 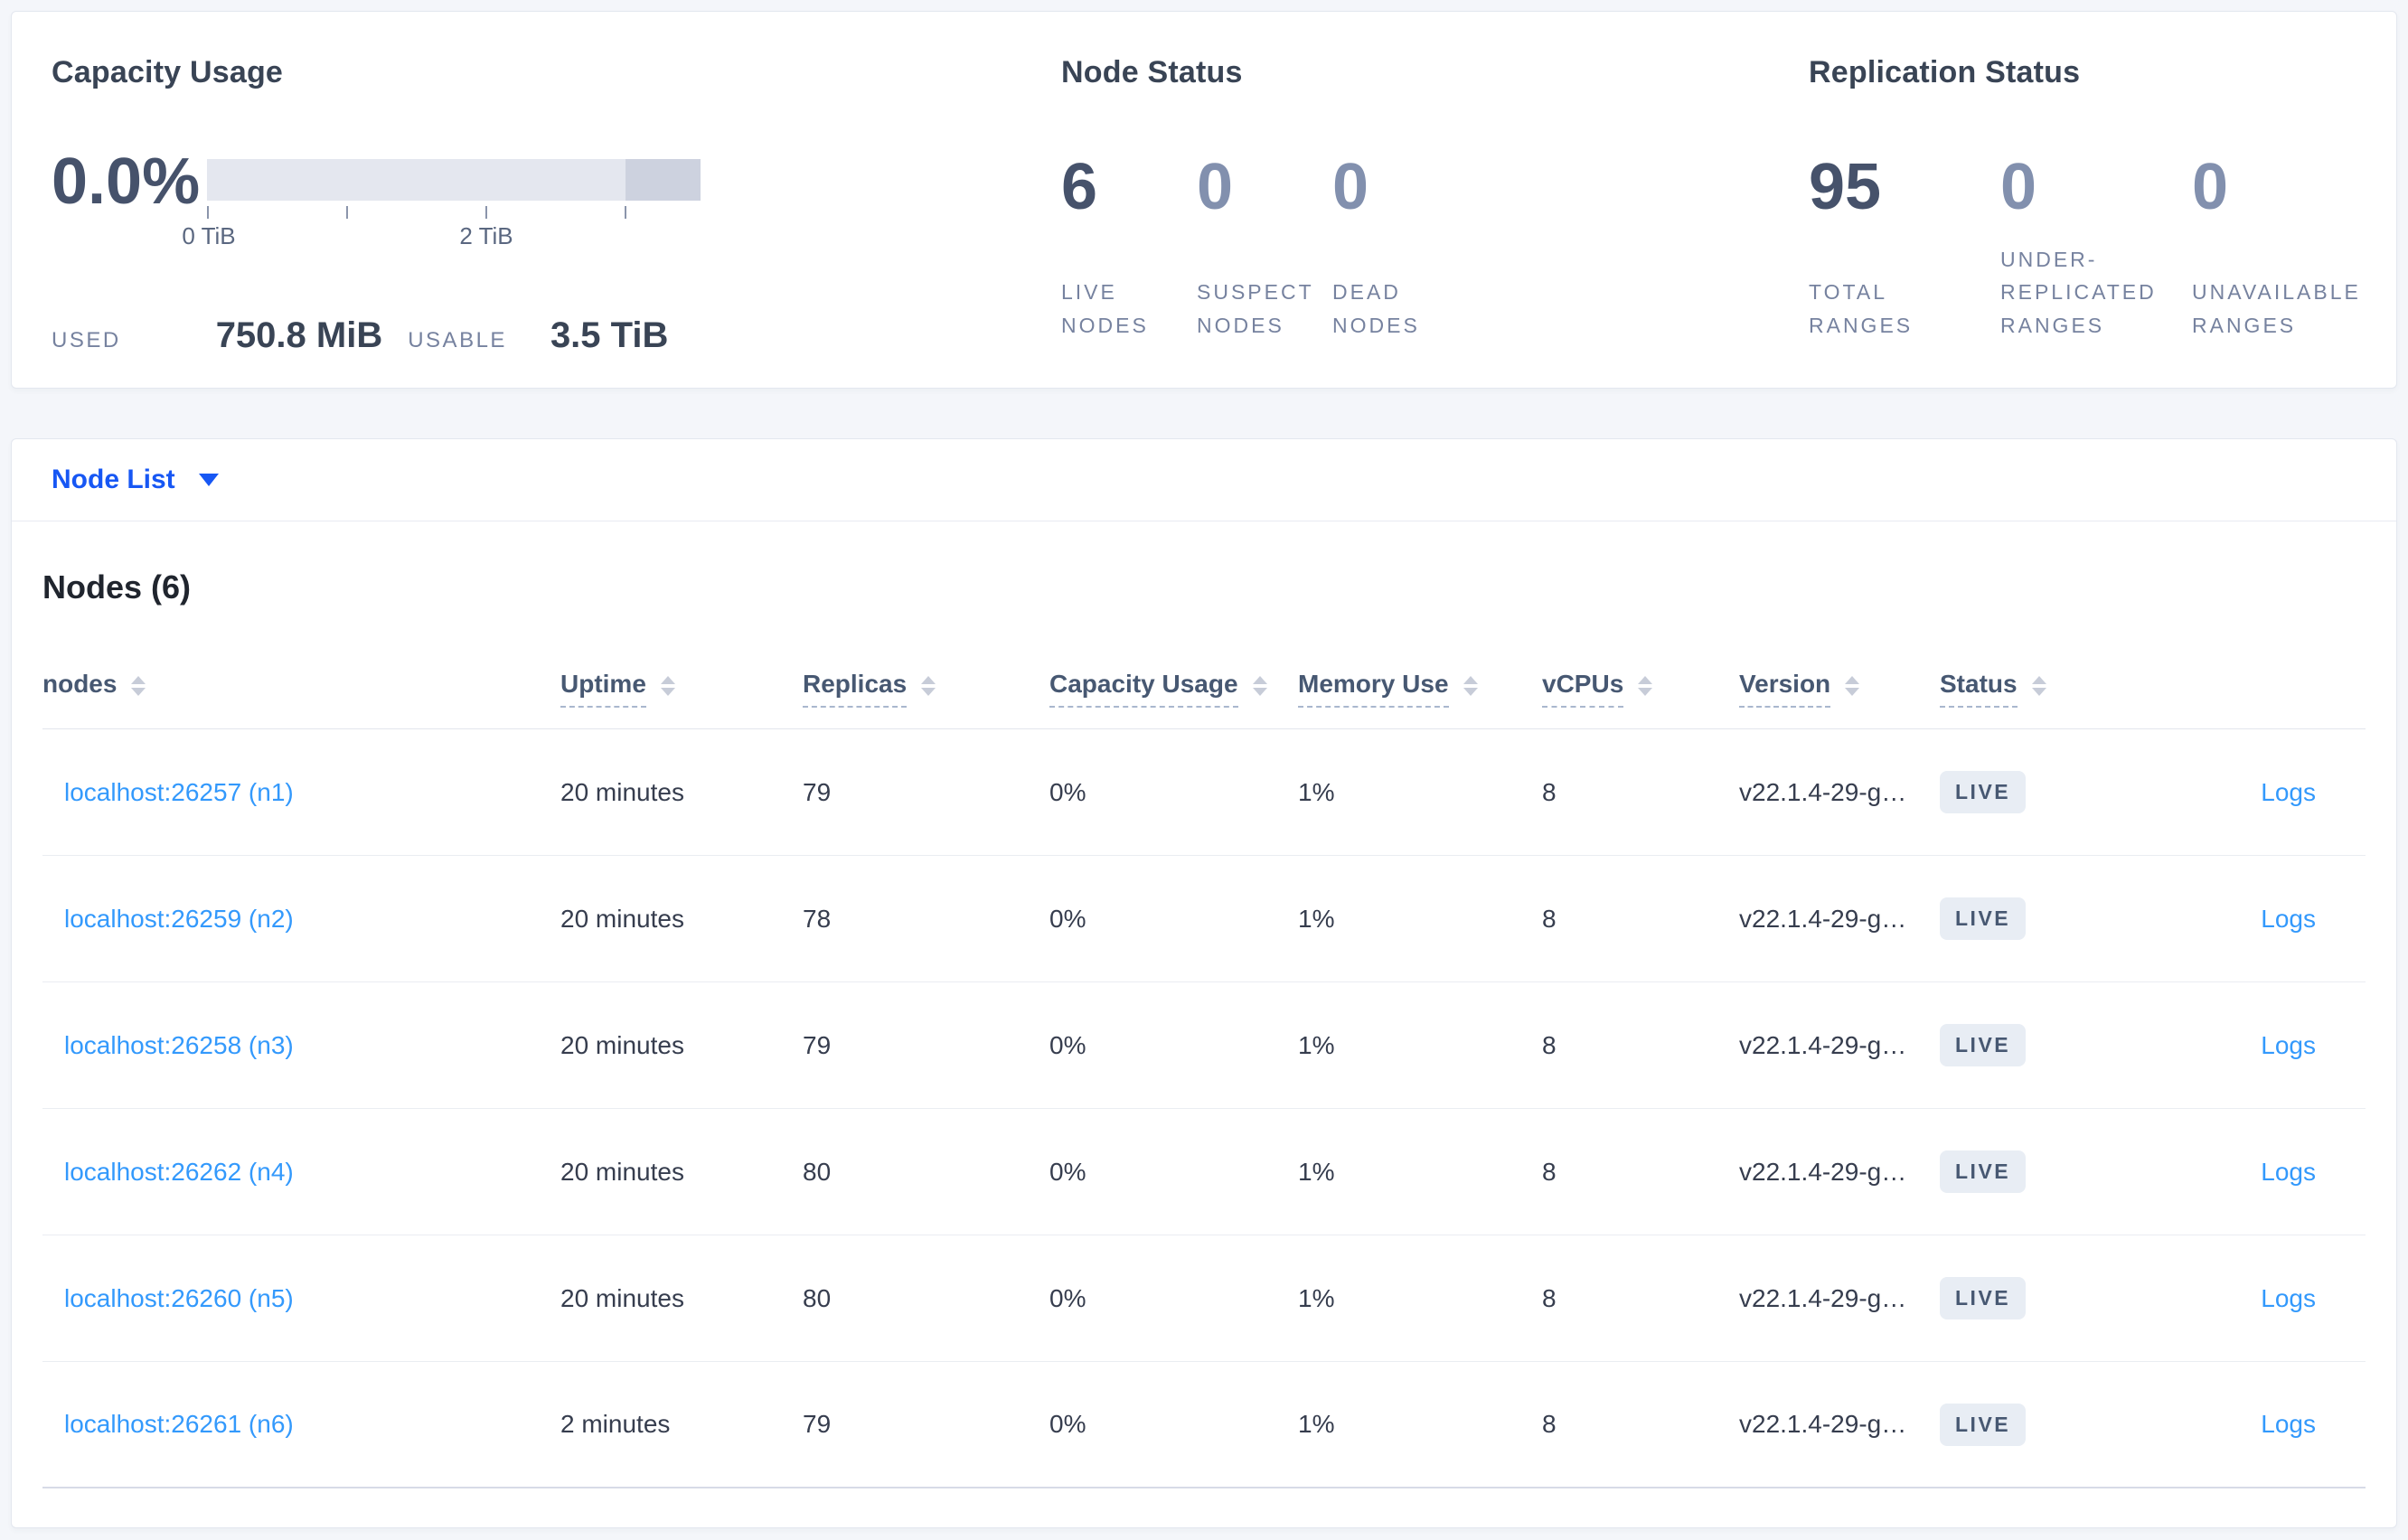 I want to click on node-link: localhost:26261 (n6), so click(x=179, y=1424).